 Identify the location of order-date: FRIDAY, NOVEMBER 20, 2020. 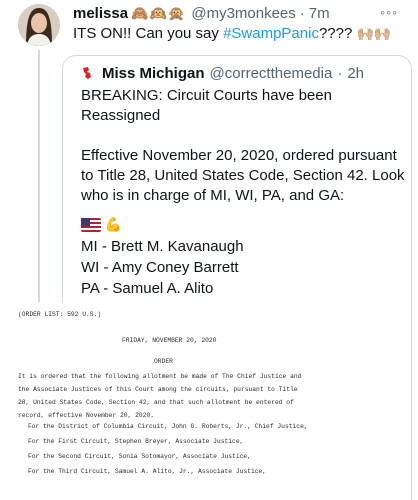
(169, 340).